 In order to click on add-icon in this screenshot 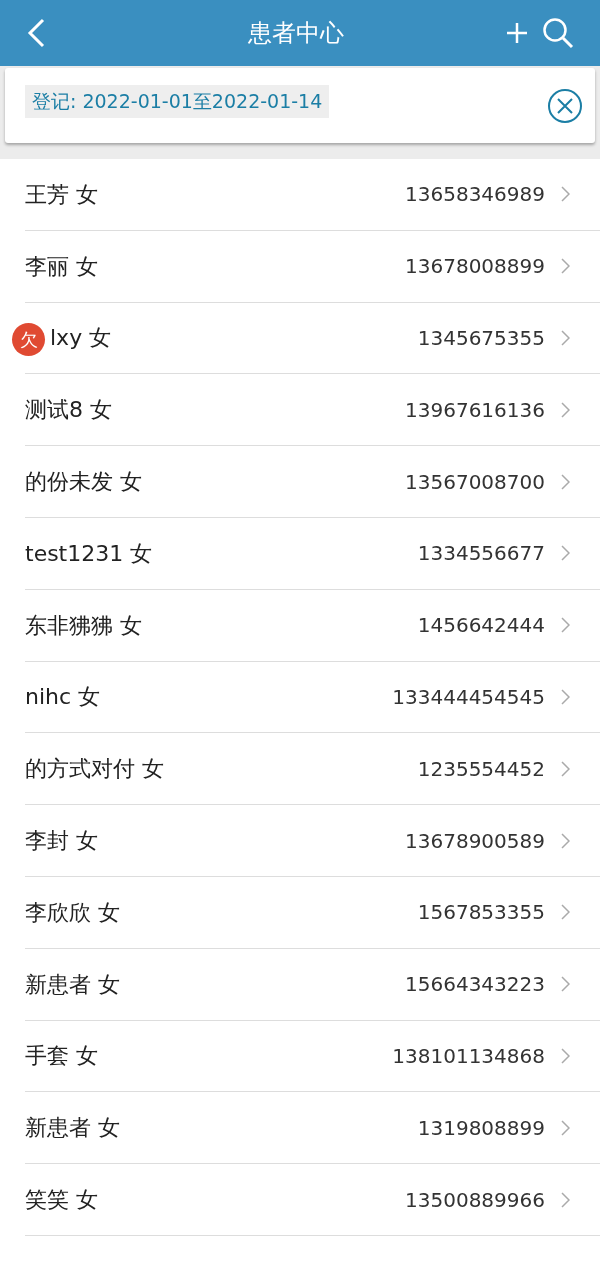, I will do `click(517, 33)`.